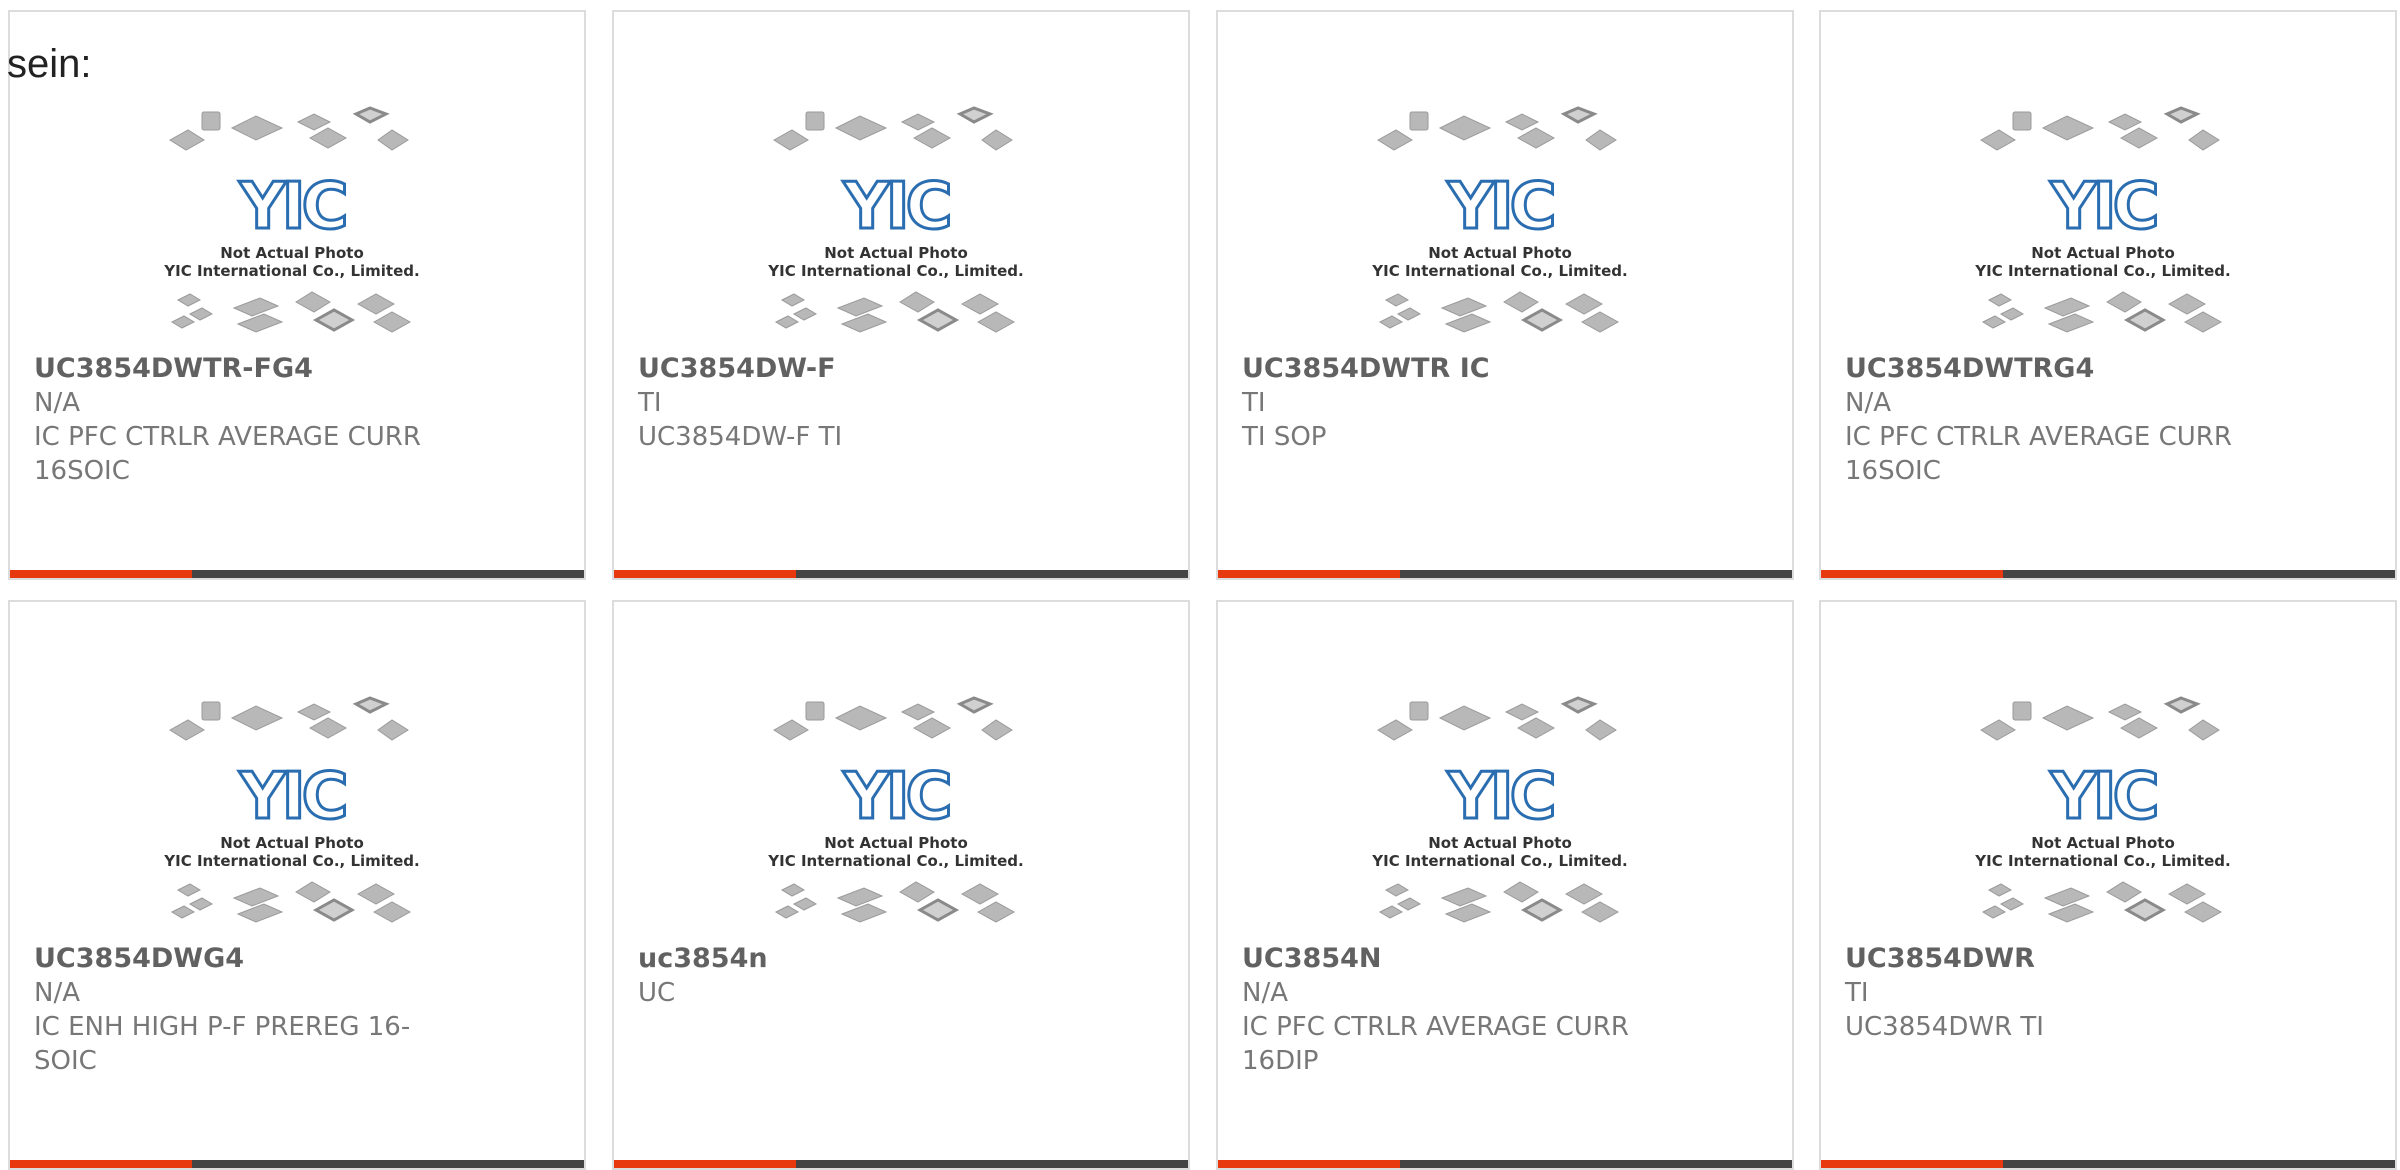 Image resolution: width=2400 pixels, height=1170 pixels. What do you see at coordinates (853, 959) in the screenshot?
I see `part-number-link: uc3854n` at bounding box center [853, 959].